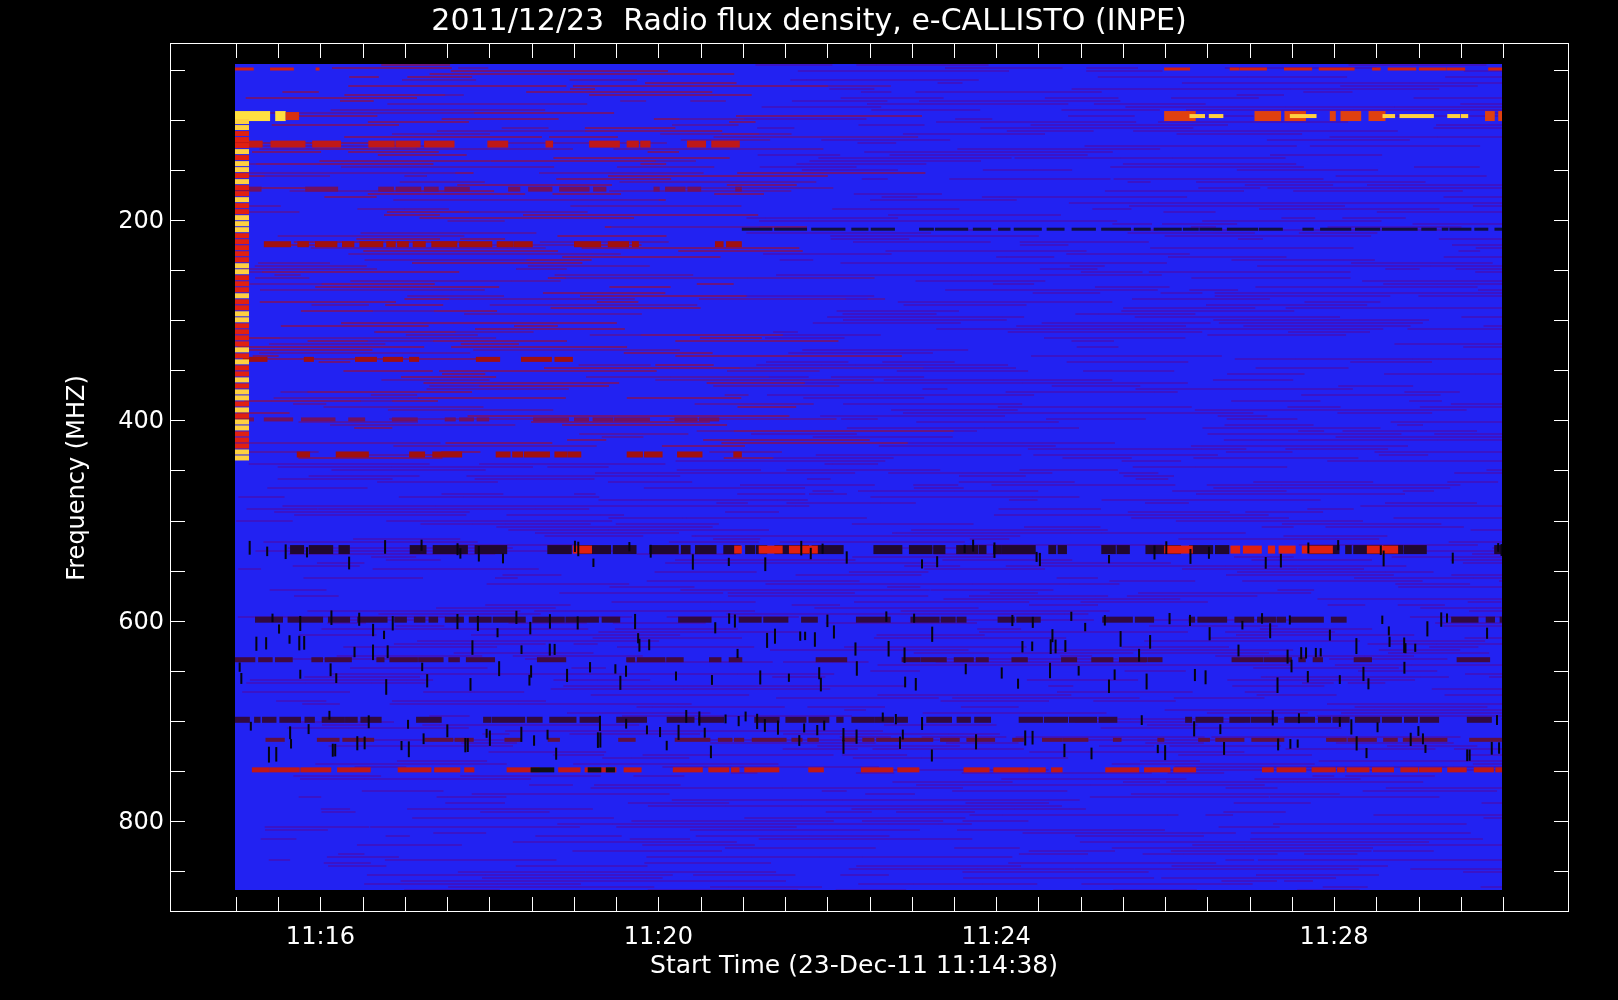 The height and width of the screenshot is (1000, 1618). What do you see at coordinates (76, 478) in the screenshot?
I see `y-axis-title: Frequency (MHZ)` at bounding box center [76, 478].